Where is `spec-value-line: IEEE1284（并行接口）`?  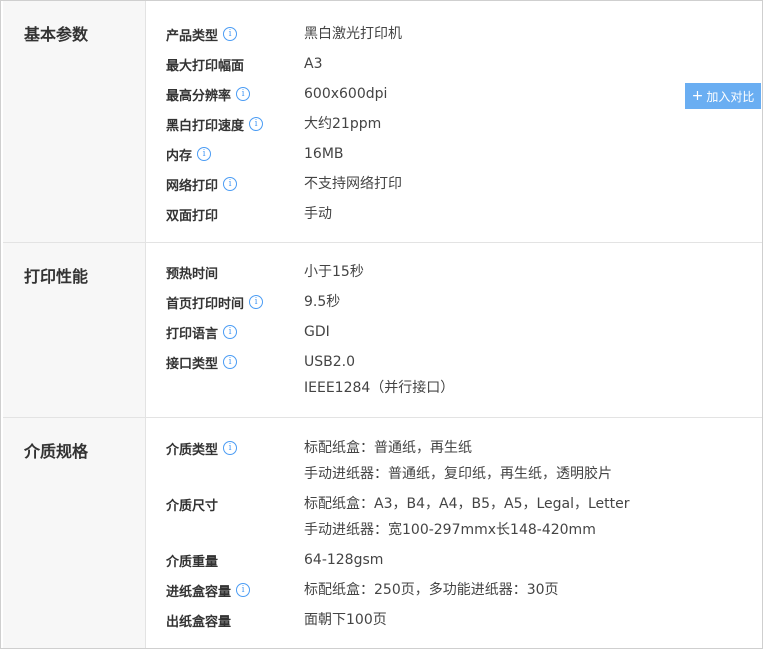 spec-value-line: IEEE1284（并行接口） is located at coordinates (379, 388).